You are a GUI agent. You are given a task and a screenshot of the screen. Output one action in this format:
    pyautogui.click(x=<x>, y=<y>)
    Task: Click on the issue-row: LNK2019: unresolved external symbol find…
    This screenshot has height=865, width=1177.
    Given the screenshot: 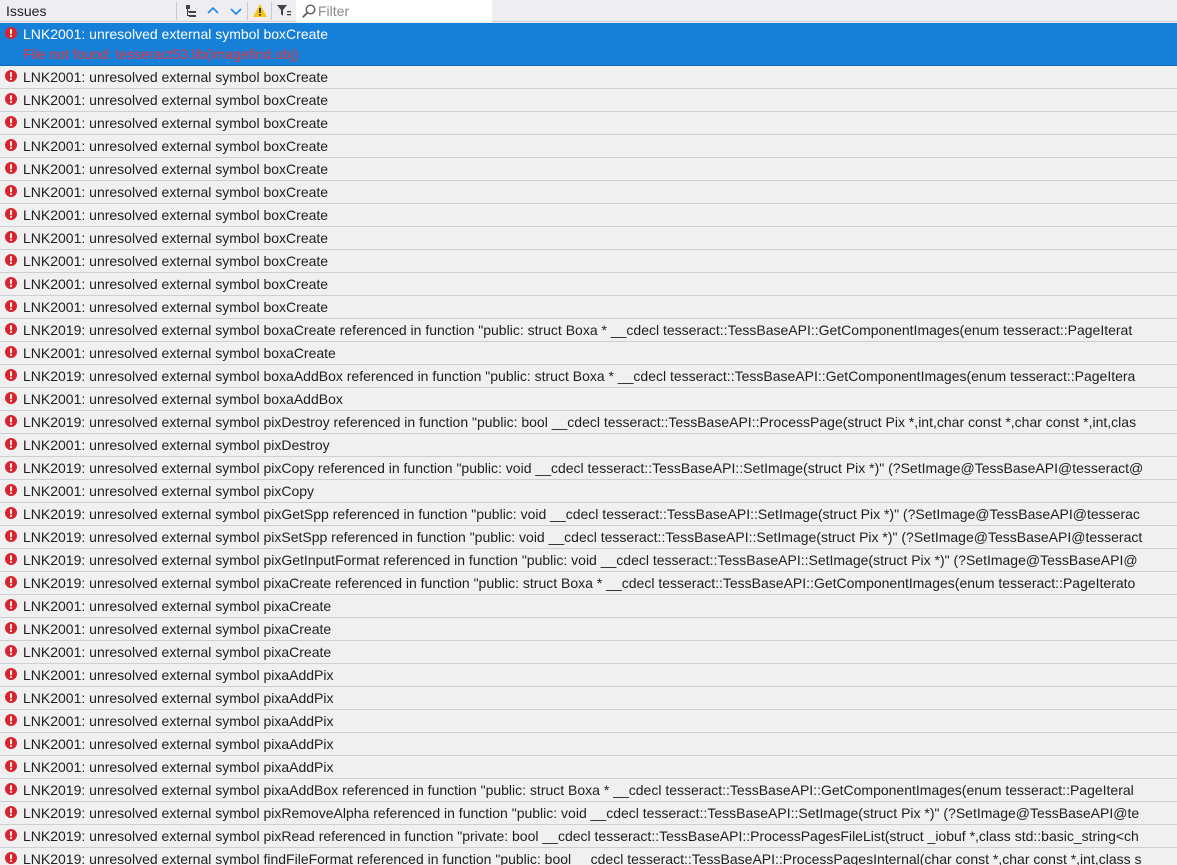 What is the action you would take?
    pyautogui.click(x=588, y=856)
    